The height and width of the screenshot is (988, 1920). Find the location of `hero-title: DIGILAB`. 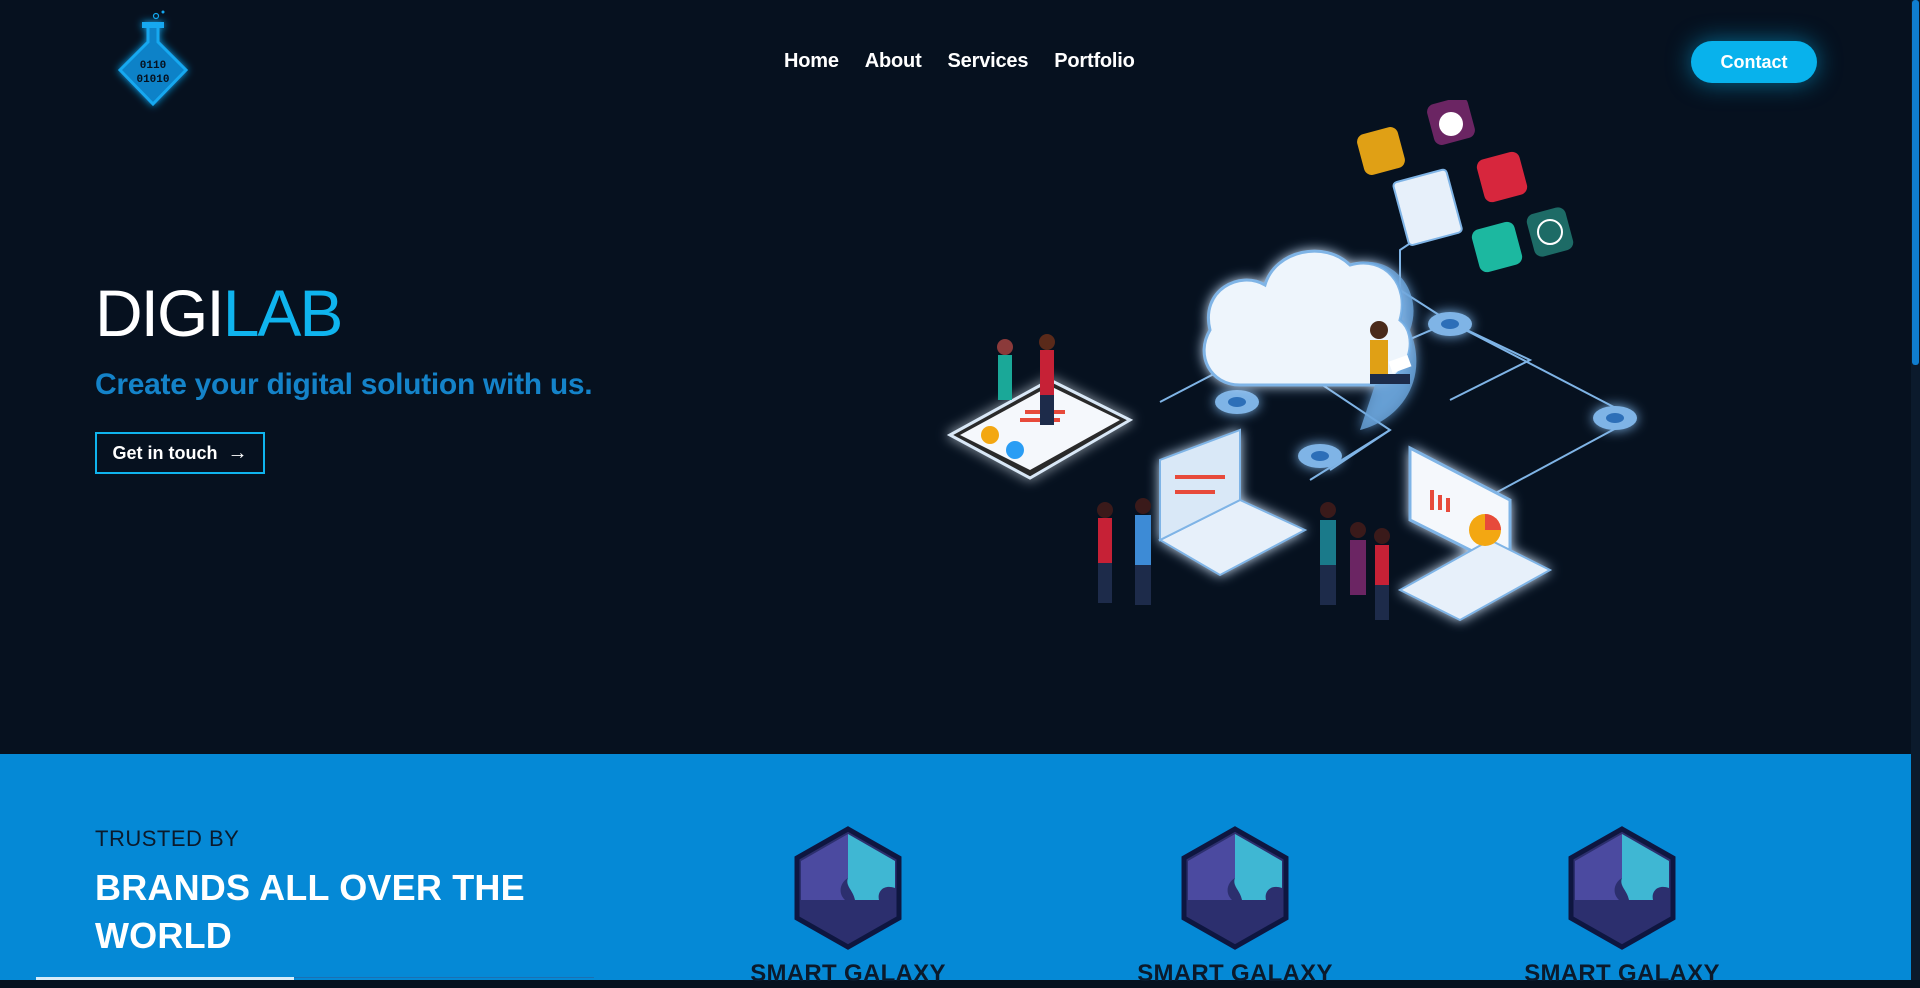

hero-title: DIGILAB is located at coordinates (219, 313).